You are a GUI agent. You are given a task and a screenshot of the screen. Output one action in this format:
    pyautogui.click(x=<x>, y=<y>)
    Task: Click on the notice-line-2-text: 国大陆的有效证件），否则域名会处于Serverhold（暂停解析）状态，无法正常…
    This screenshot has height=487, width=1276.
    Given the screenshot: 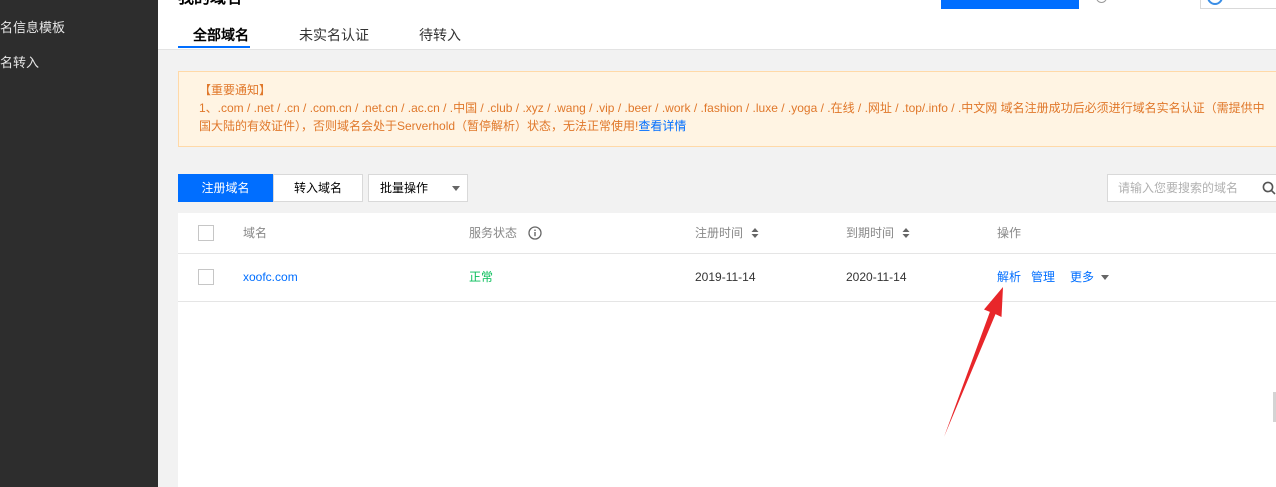 What is the action you would take?
    pyautogui.click(x=419, y=126)
    